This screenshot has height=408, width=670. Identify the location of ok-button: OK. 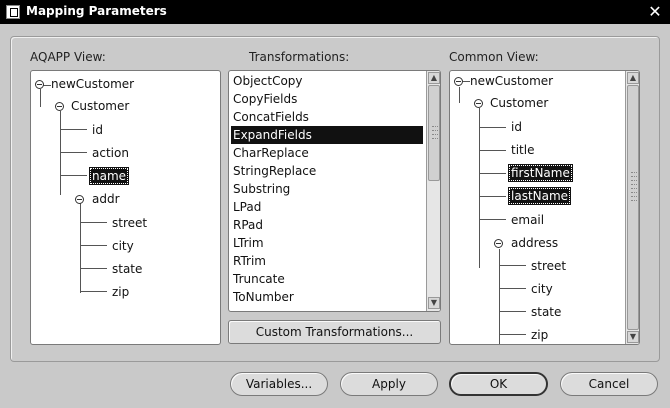
(498, 384).